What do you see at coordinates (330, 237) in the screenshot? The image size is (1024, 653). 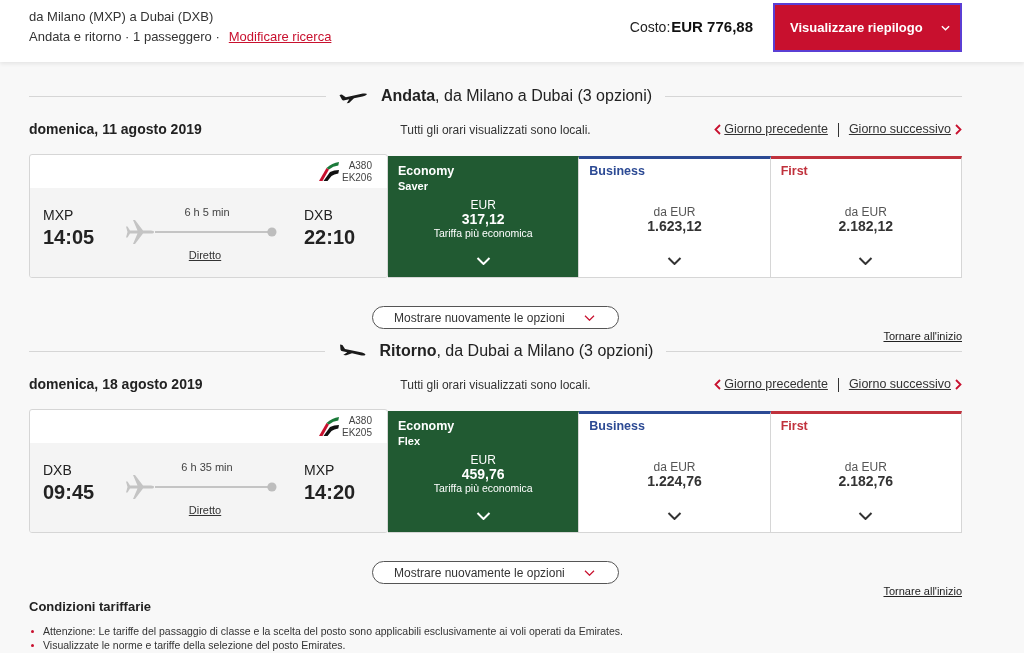 I see `arrival-time: 22:10` at bounding box center [330, 237].